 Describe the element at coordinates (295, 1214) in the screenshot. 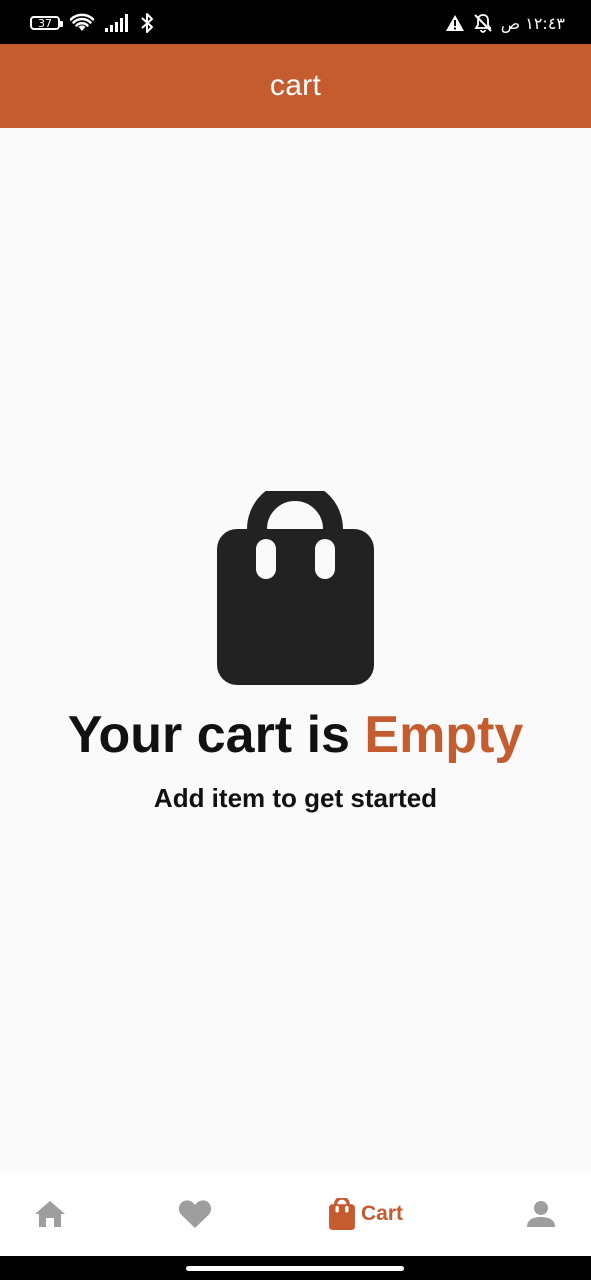

I see `bottom-nav: Cart` at that location.